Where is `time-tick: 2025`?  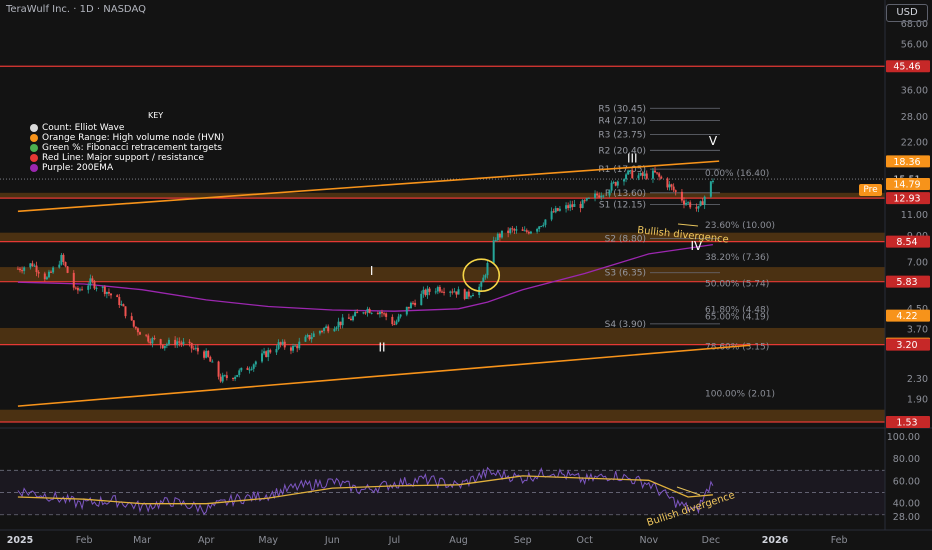
time-tick: 2025 is located at coordinates (20, 540).